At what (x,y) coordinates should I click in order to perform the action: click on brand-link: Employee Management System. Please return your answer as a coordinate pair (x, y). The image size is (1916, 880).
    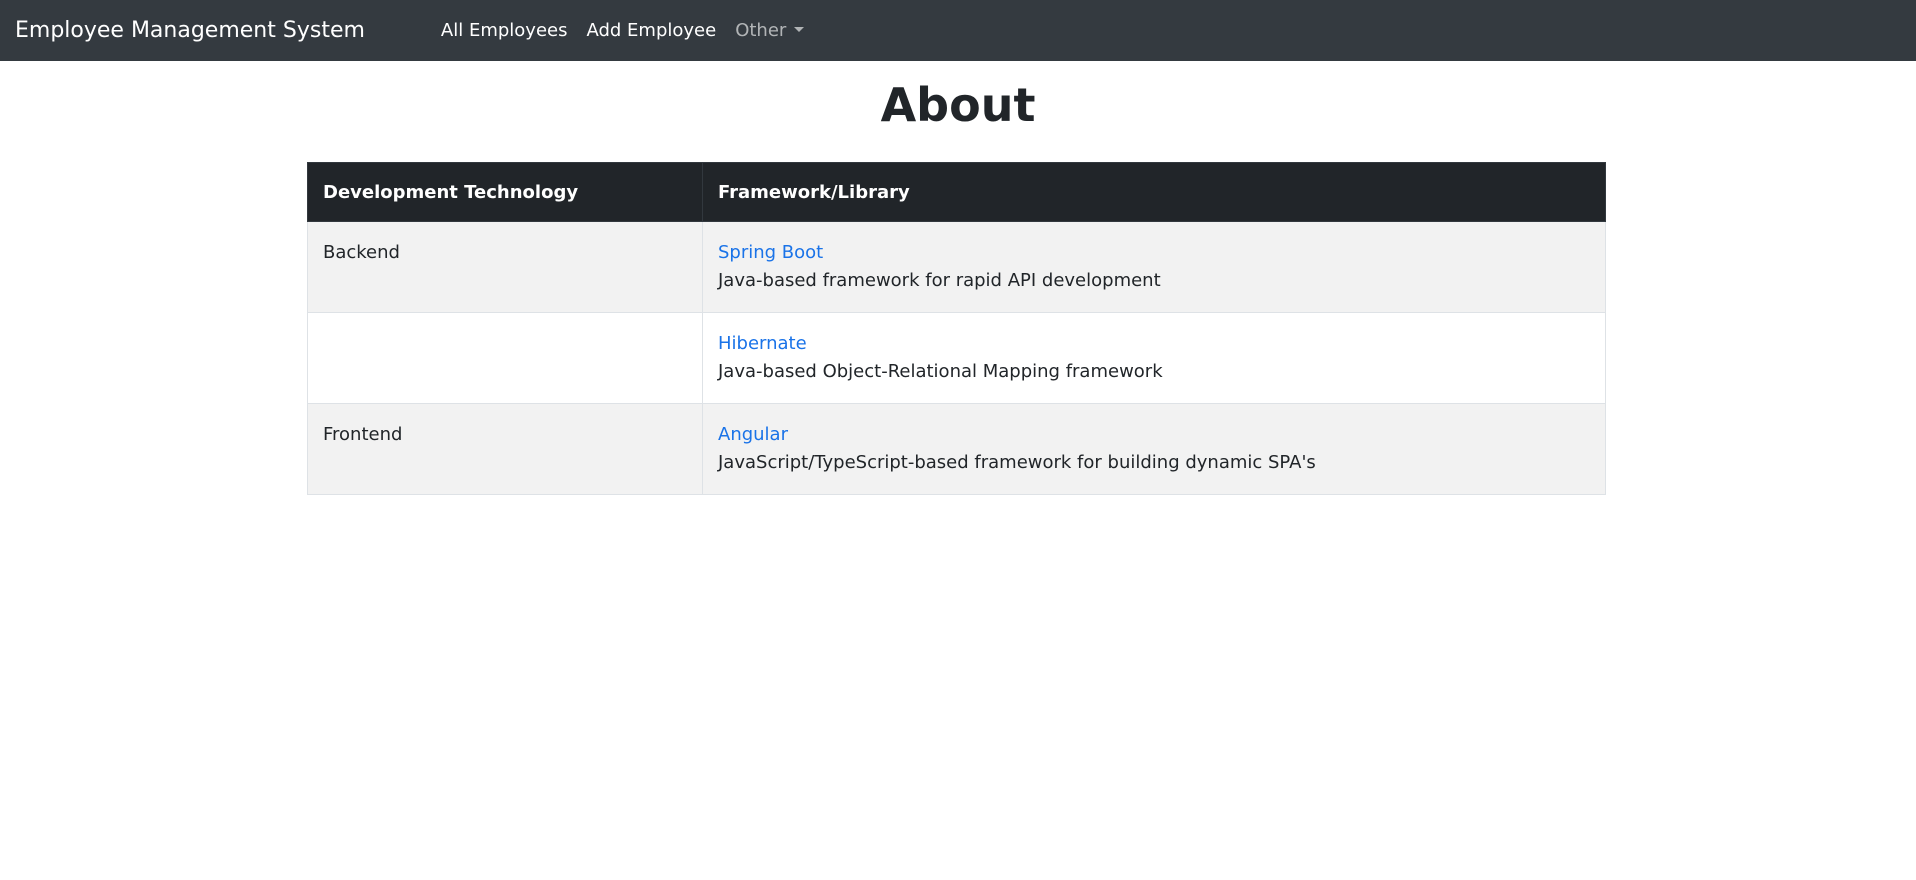
    Looking at the image, I should click on (190, 30).